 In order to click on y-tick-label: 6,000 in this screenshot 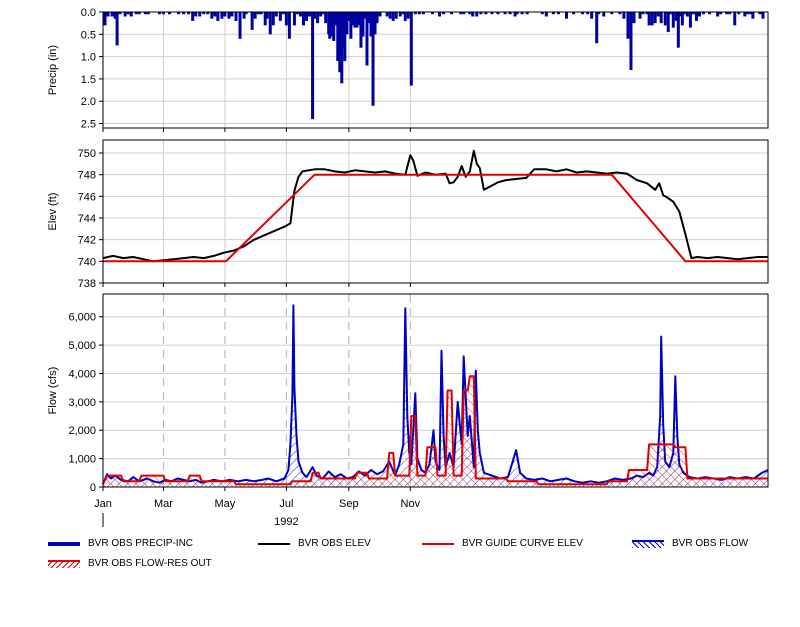, I will do `click(82, 318)`.